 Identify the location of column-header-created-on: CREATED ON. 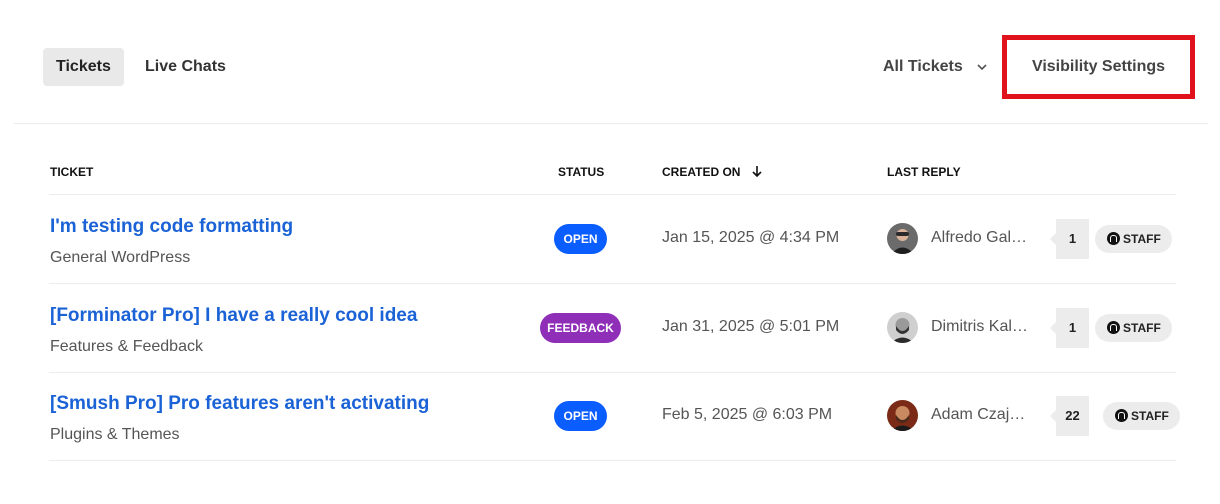
(712, 173).